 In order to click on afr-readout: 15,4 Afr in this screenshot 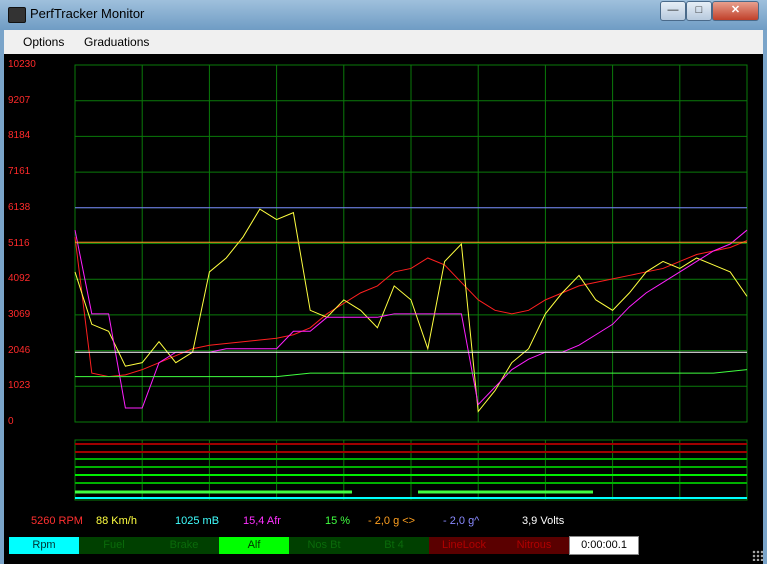, I will do `click(262, 521)`.